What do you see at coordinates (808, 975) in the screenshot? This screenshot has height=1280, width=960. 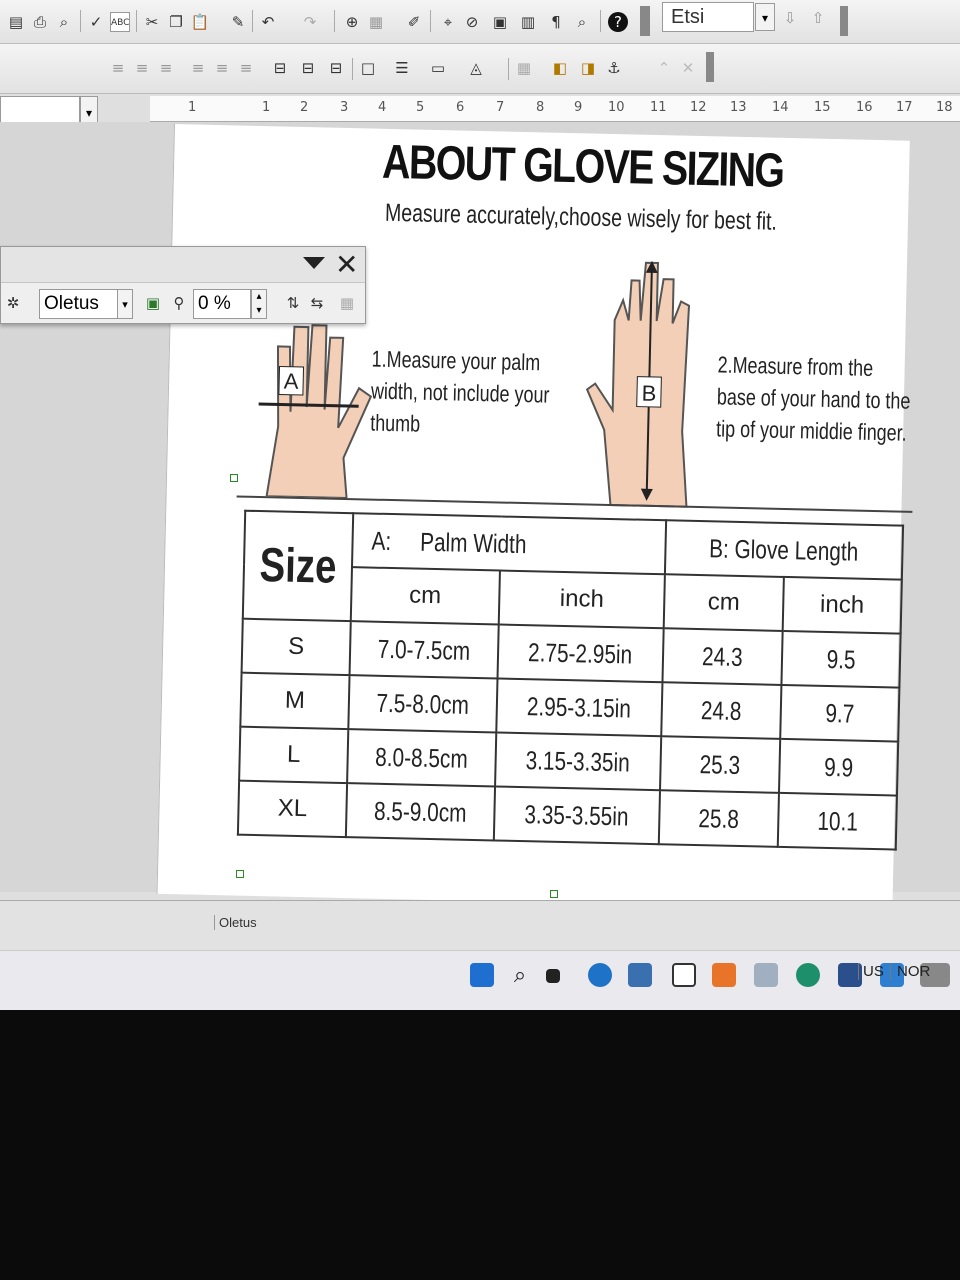 I see `edge-icon` at bounding box center [808, 975].